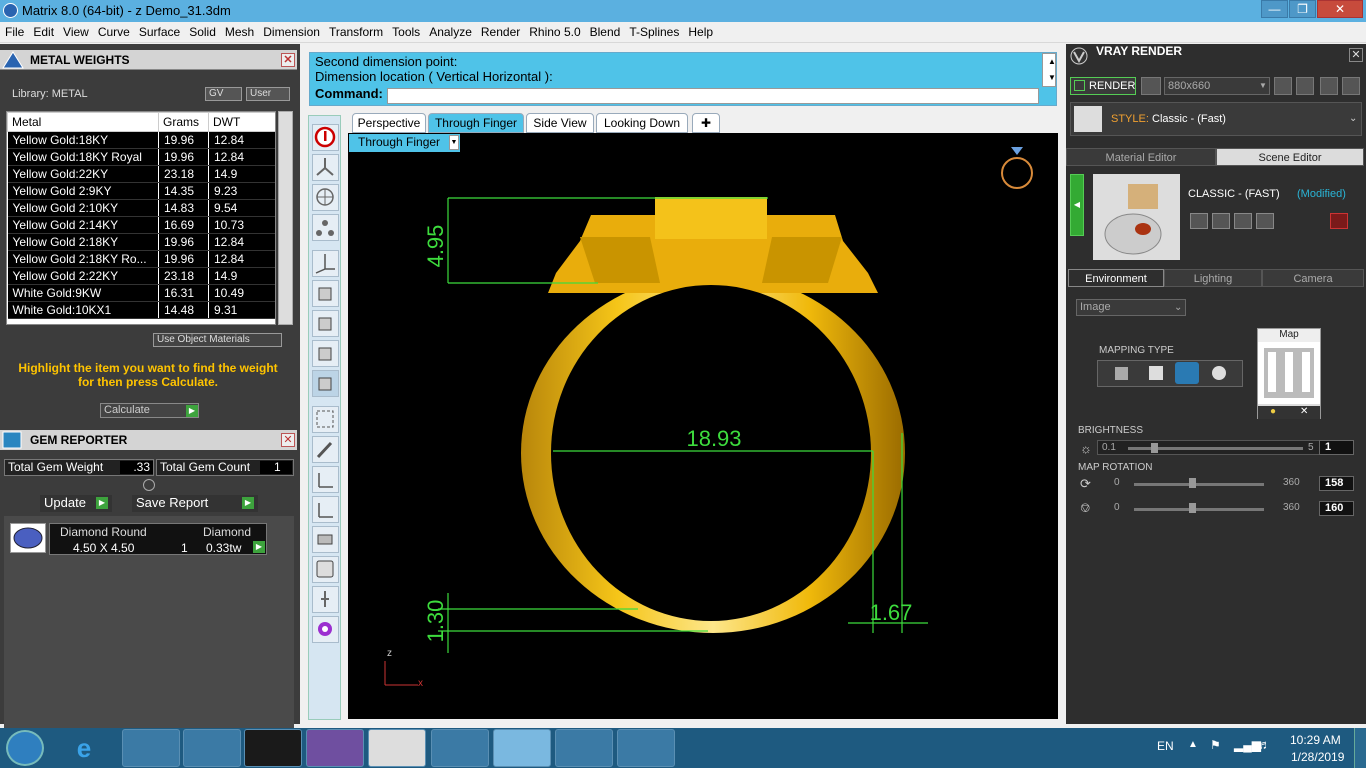 The height and width of the screenshot is (768, 1366). What do you see at coordinates (1215, 745) in the screenshot?
I see `flag-icon: ⚑` at bounding box center [1215, 745].